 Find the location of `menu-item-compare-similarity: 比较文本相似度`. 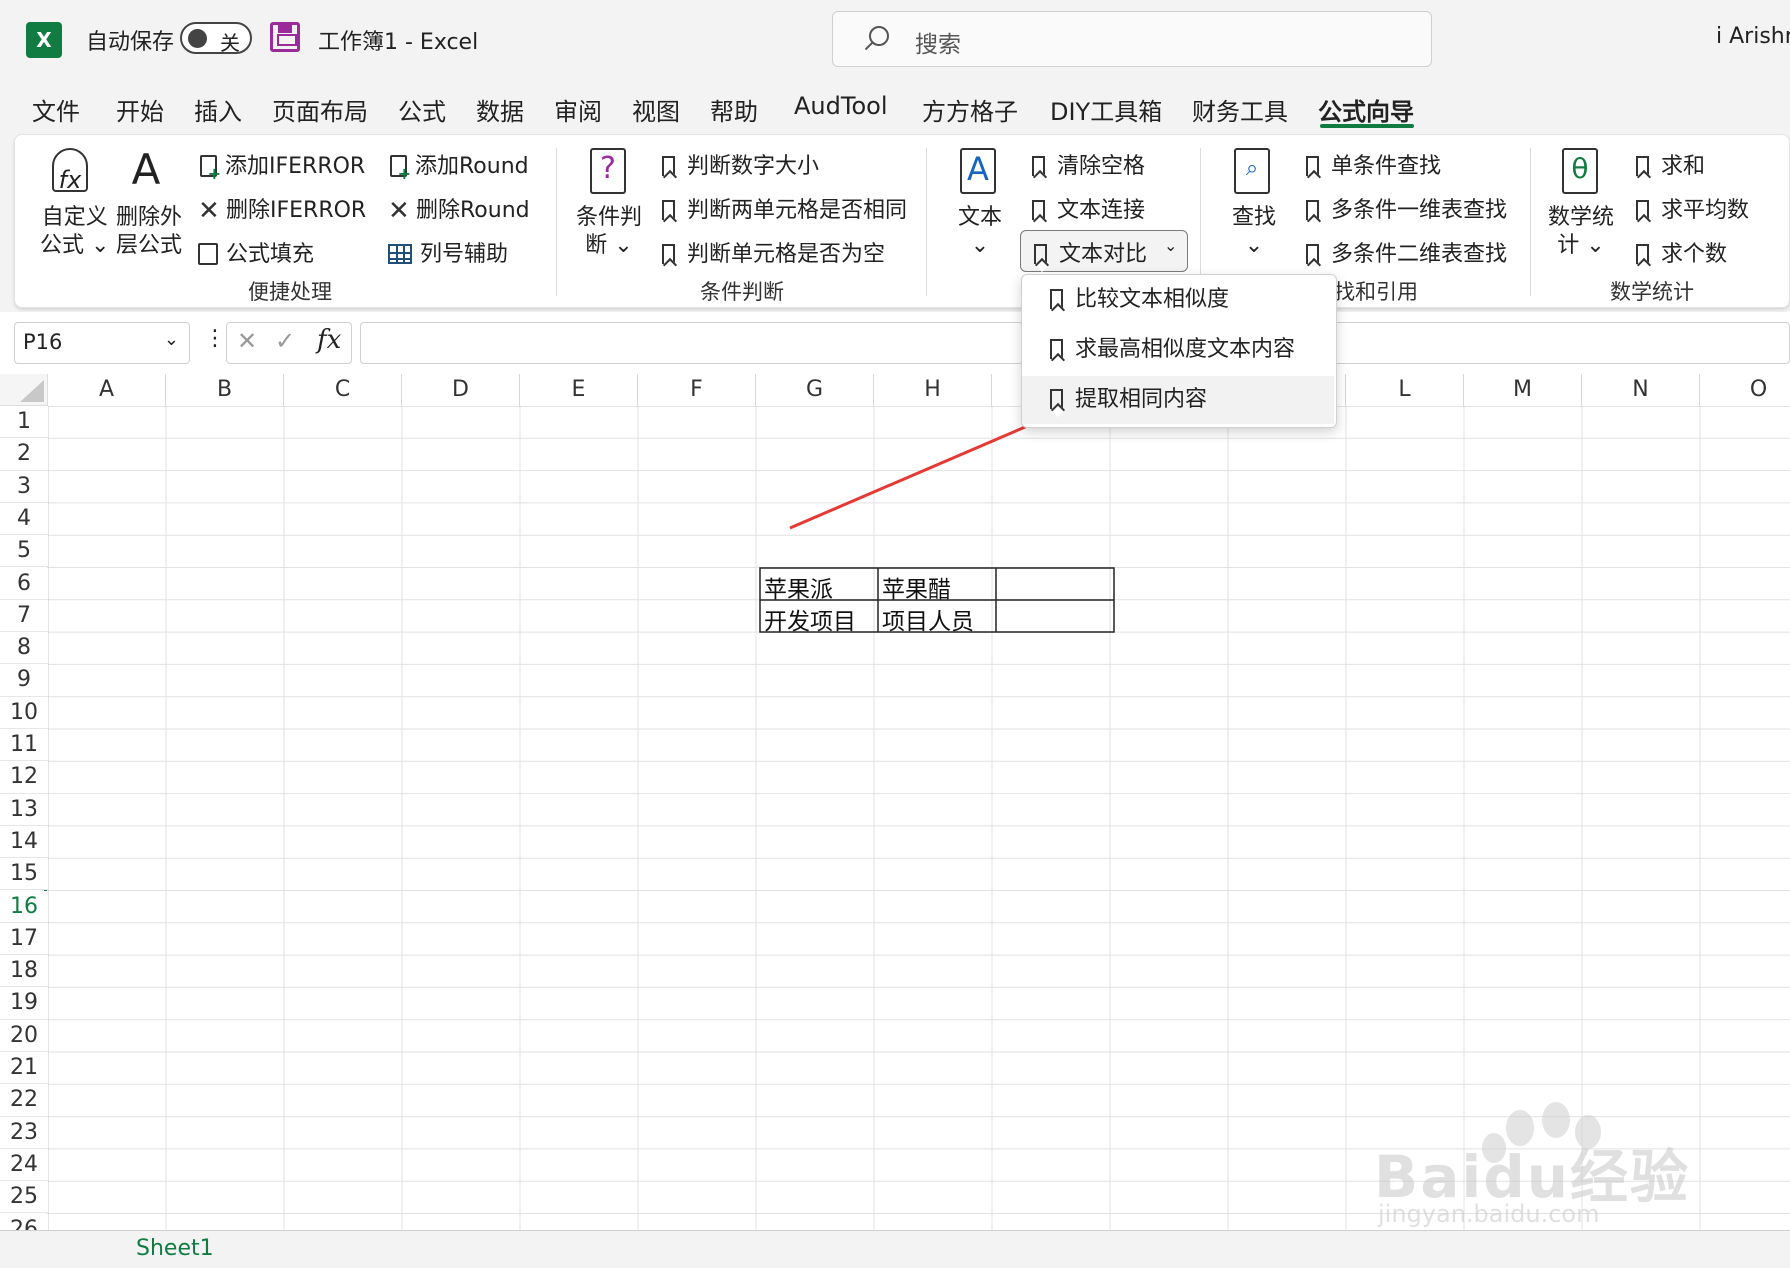

menu-item-compare-similarity: 比较文本相似度 is located at coordinates (1178, 300).